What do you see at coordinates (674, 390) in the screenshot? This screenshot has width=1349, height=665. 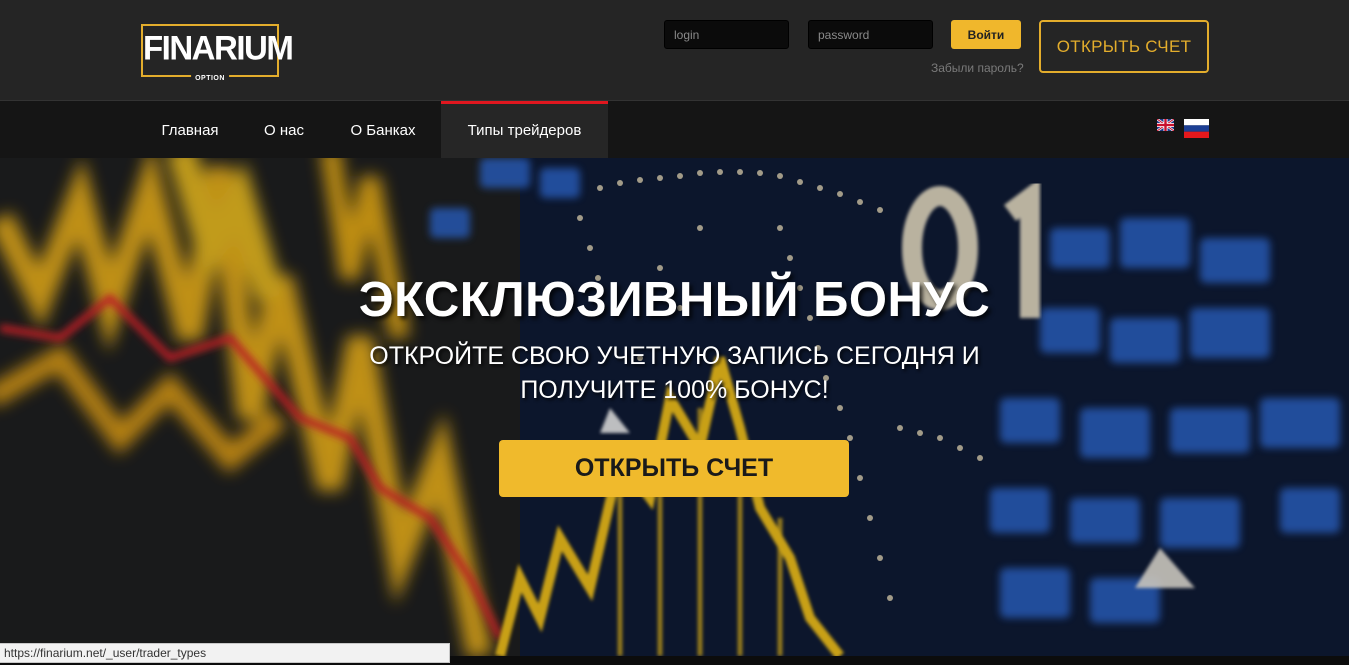 I see `hero-subtitle-line-2: ПОЛУЧИТЕ 100% БОНУС!` at bounding box center [674, 390].